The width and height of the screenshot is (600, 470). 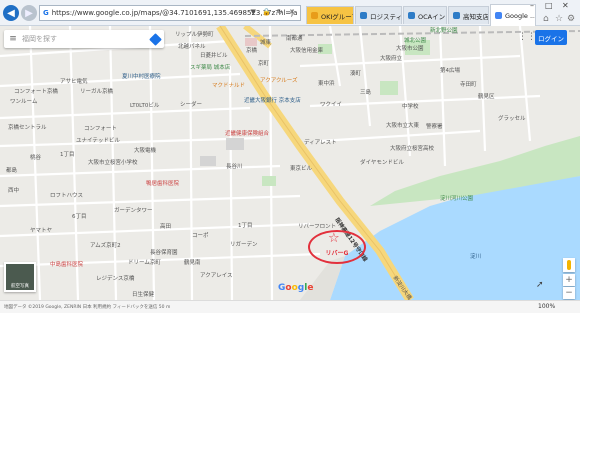 What do you see at coordinates (571, 19) in the screenshot?
I see `settings-gear-icon: ⚙` at bounding box center [571, 19].